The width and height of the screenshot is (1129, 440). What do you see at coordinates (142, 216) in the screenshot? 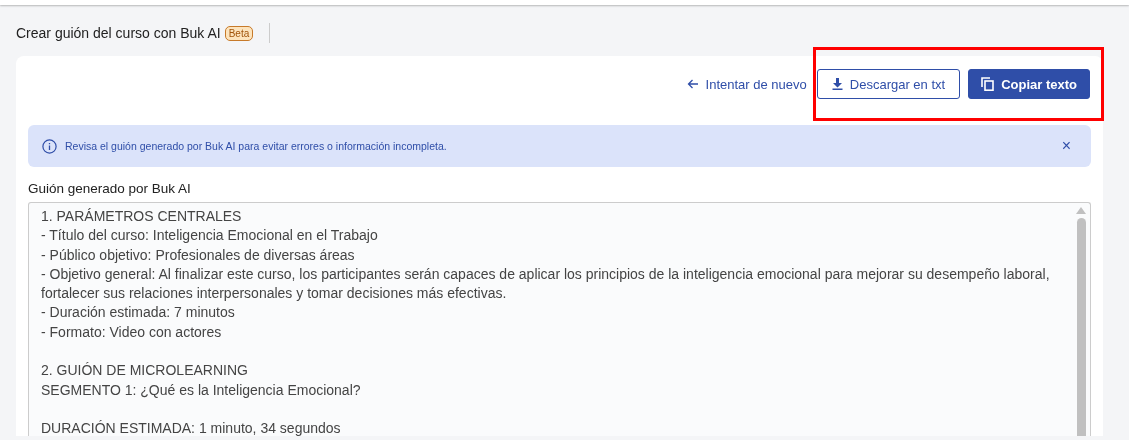
I see `script-line: 1. PARÁMETROS CENTRALES` at bounding box center [142, 216].